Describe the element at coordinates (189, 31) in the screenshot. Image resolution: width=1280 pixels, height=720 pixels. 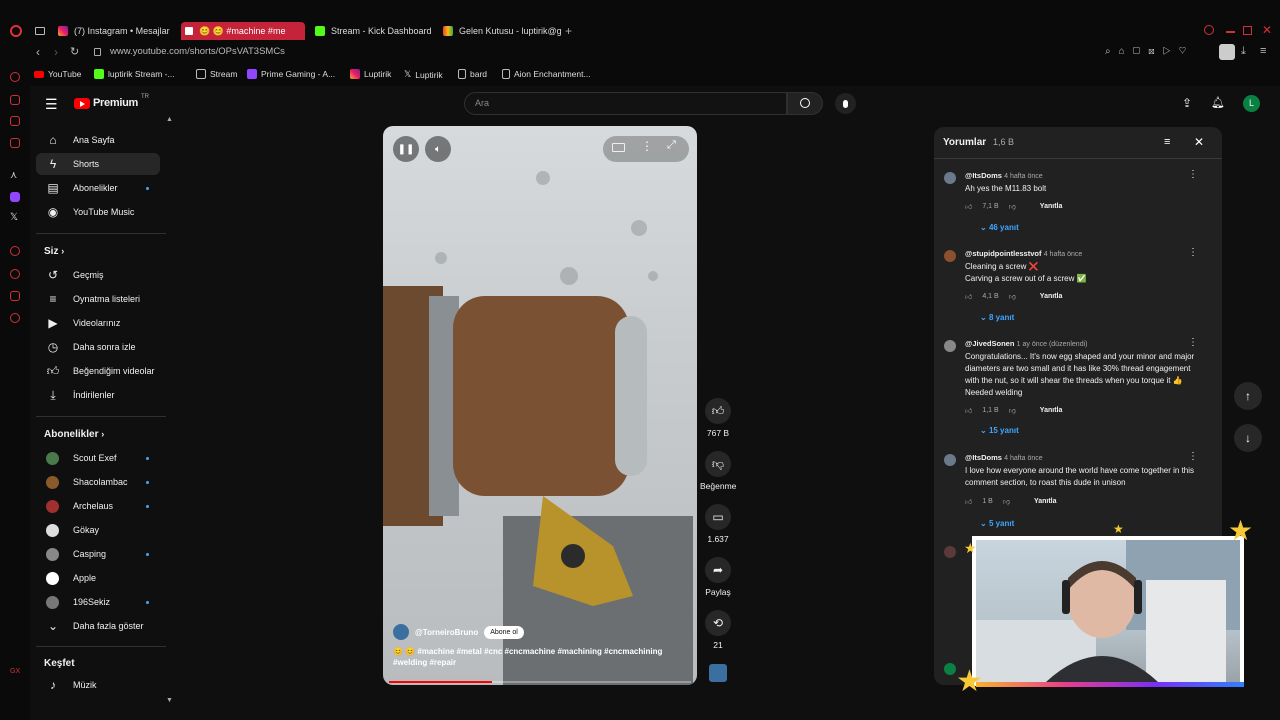
I see `audio-icon` at that location.